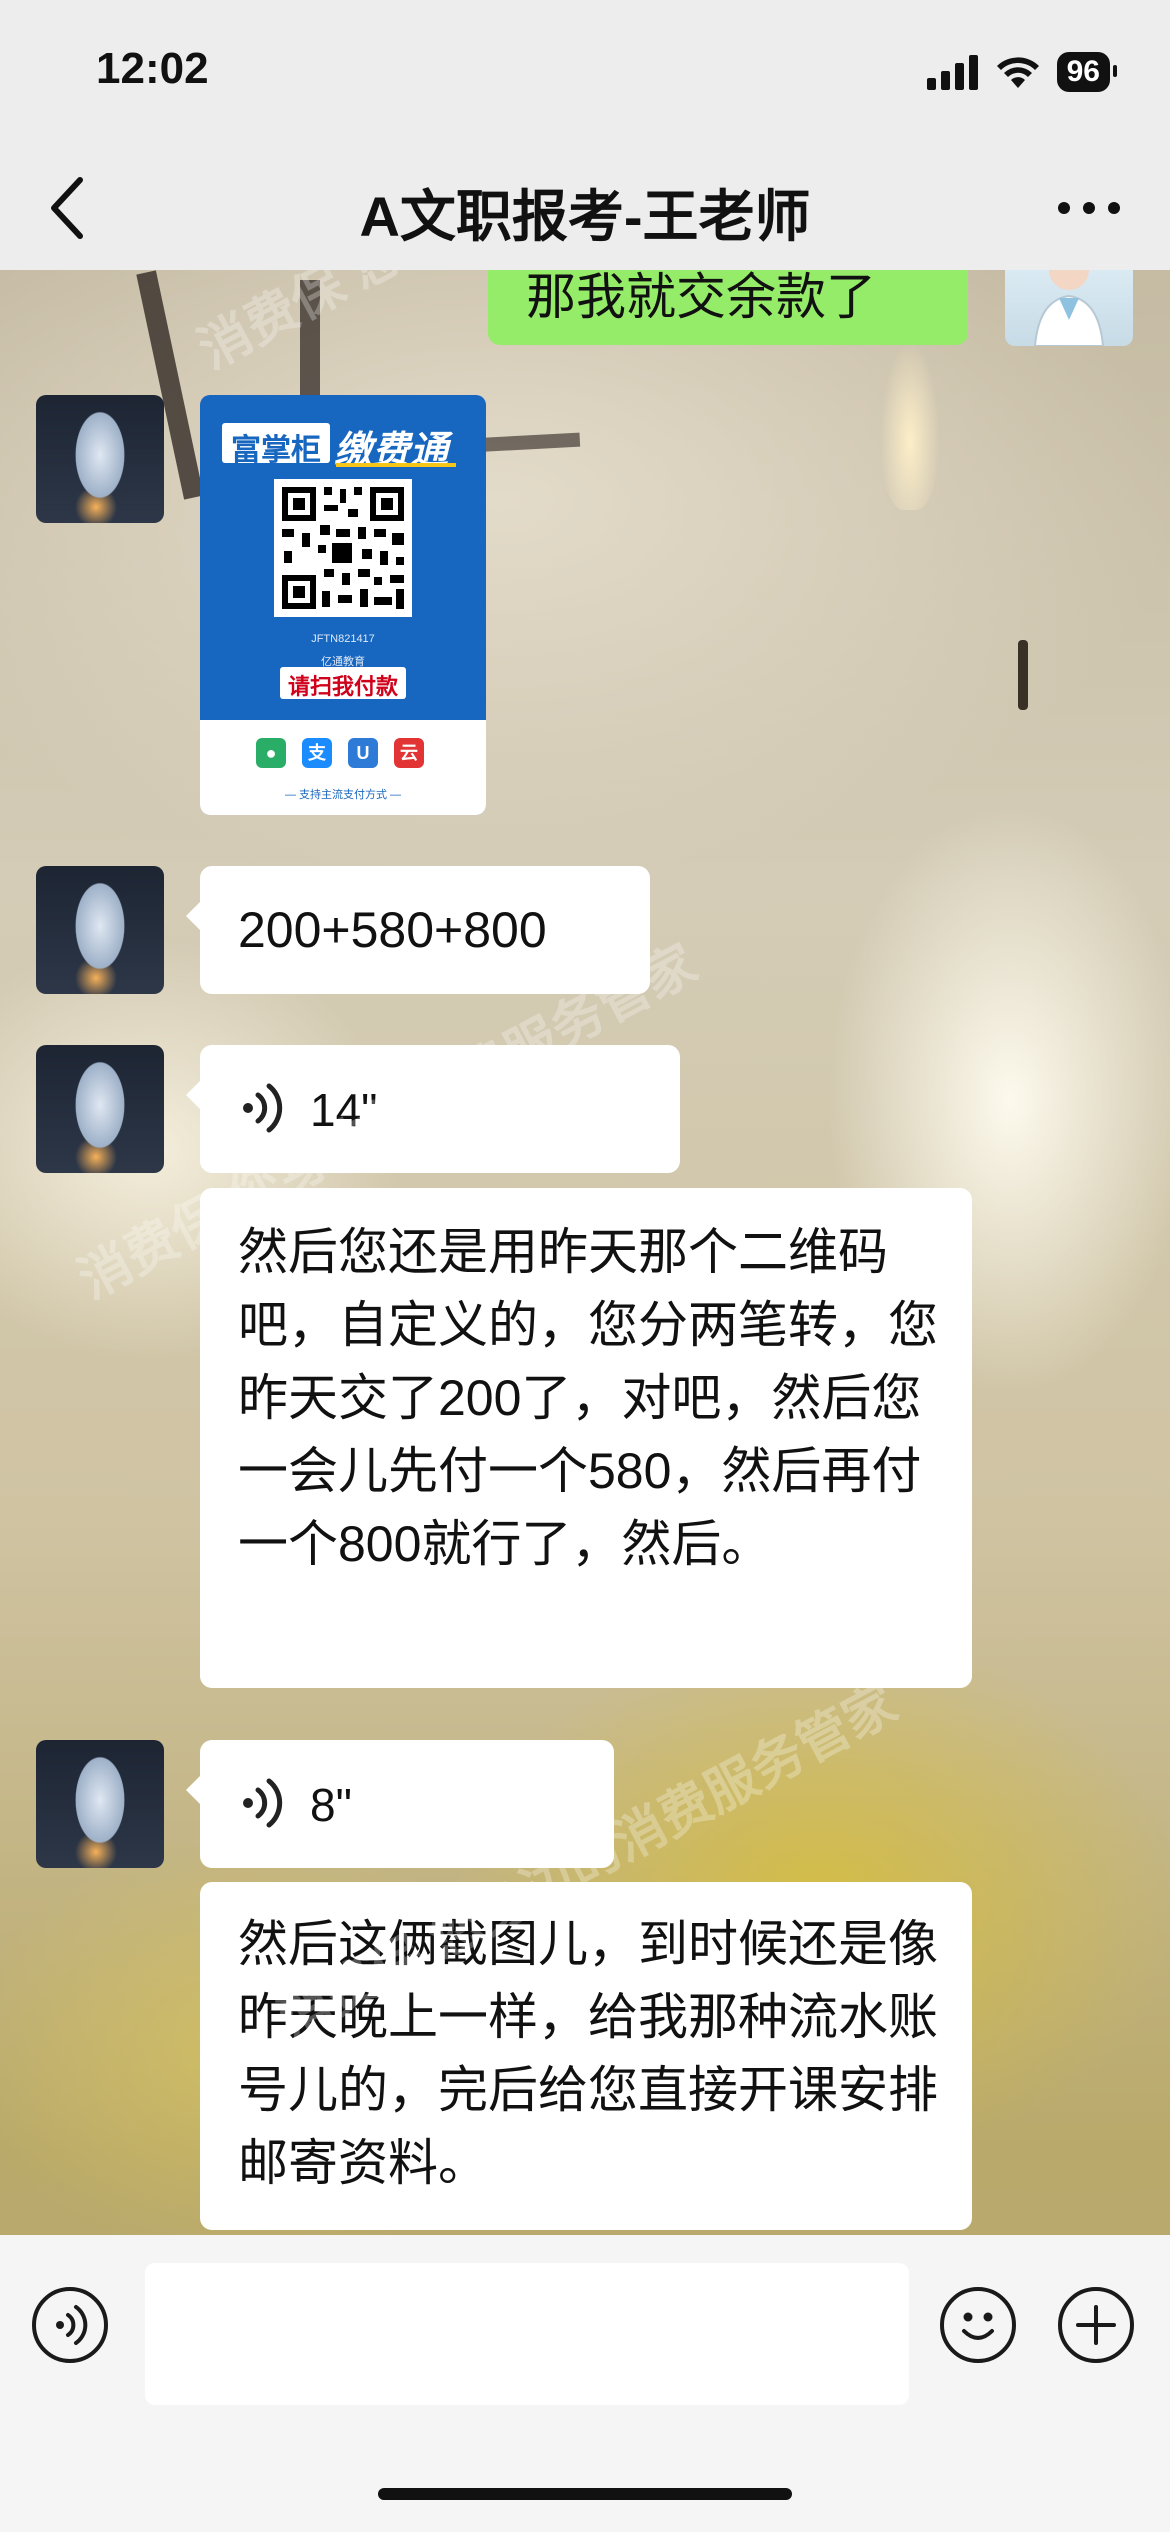  What do you see at coordinates (344, 1110) in the screenshot?
I see `voice-duration: 14"` at bounding box center [344, 1110].